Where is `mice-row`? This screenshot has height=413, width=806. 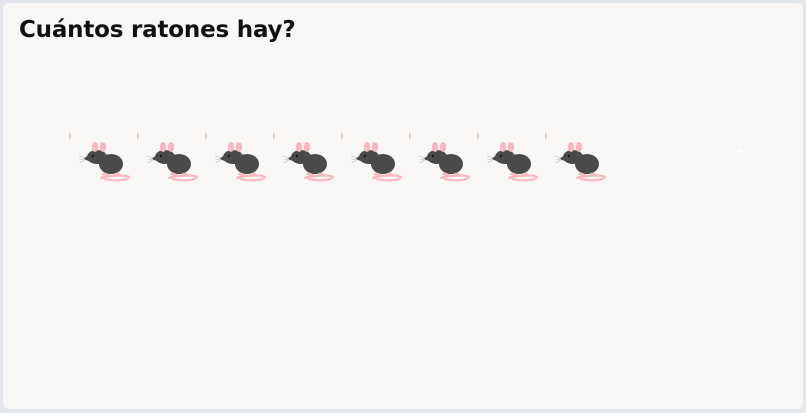 mice-row is located at coordinates (347, 159).